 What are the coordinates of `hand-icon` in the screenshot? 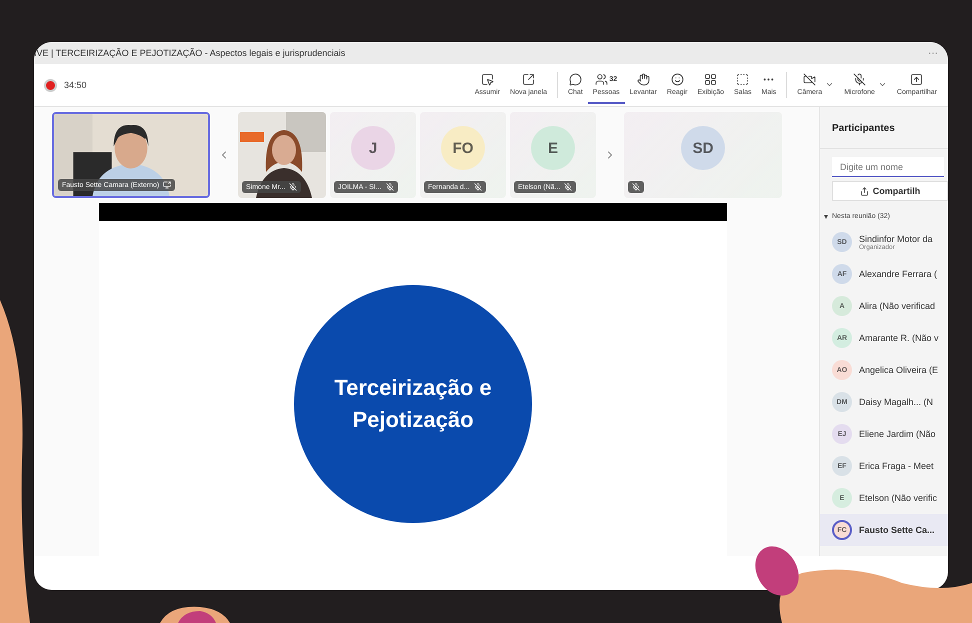 It's located at (643, 79).